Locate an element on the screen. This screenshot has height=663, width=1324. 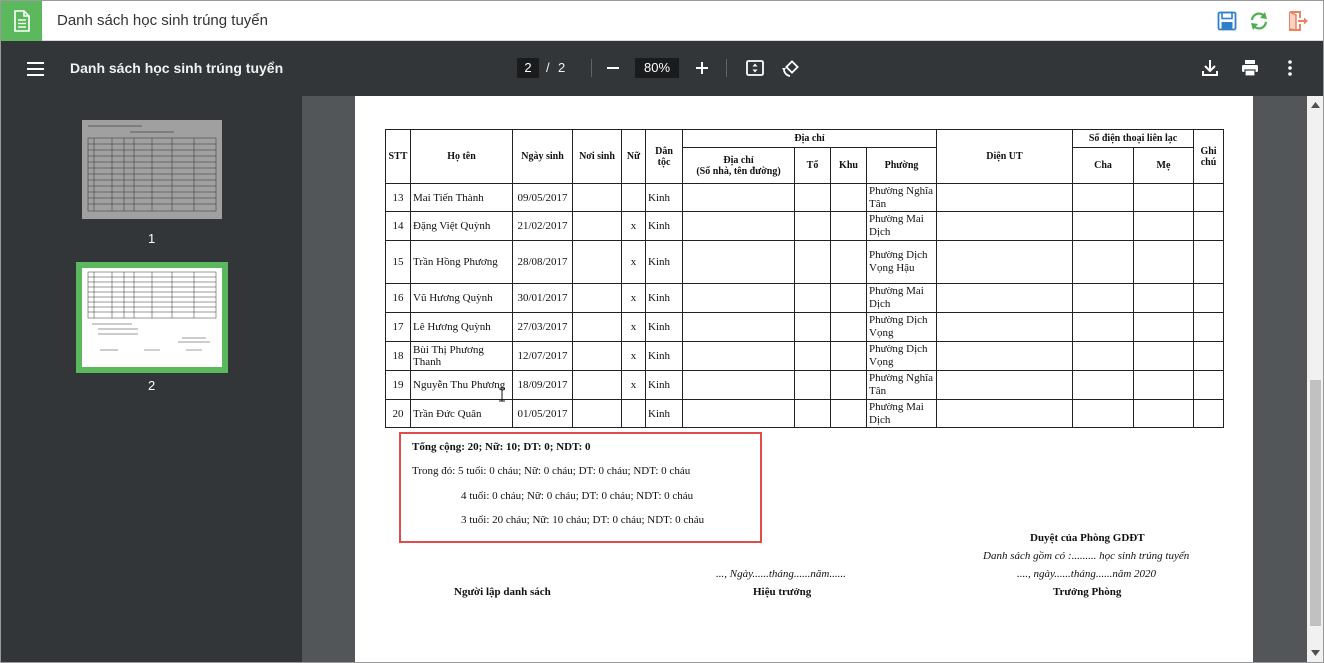
toolbar-divider is located at coordinates (726, 68).